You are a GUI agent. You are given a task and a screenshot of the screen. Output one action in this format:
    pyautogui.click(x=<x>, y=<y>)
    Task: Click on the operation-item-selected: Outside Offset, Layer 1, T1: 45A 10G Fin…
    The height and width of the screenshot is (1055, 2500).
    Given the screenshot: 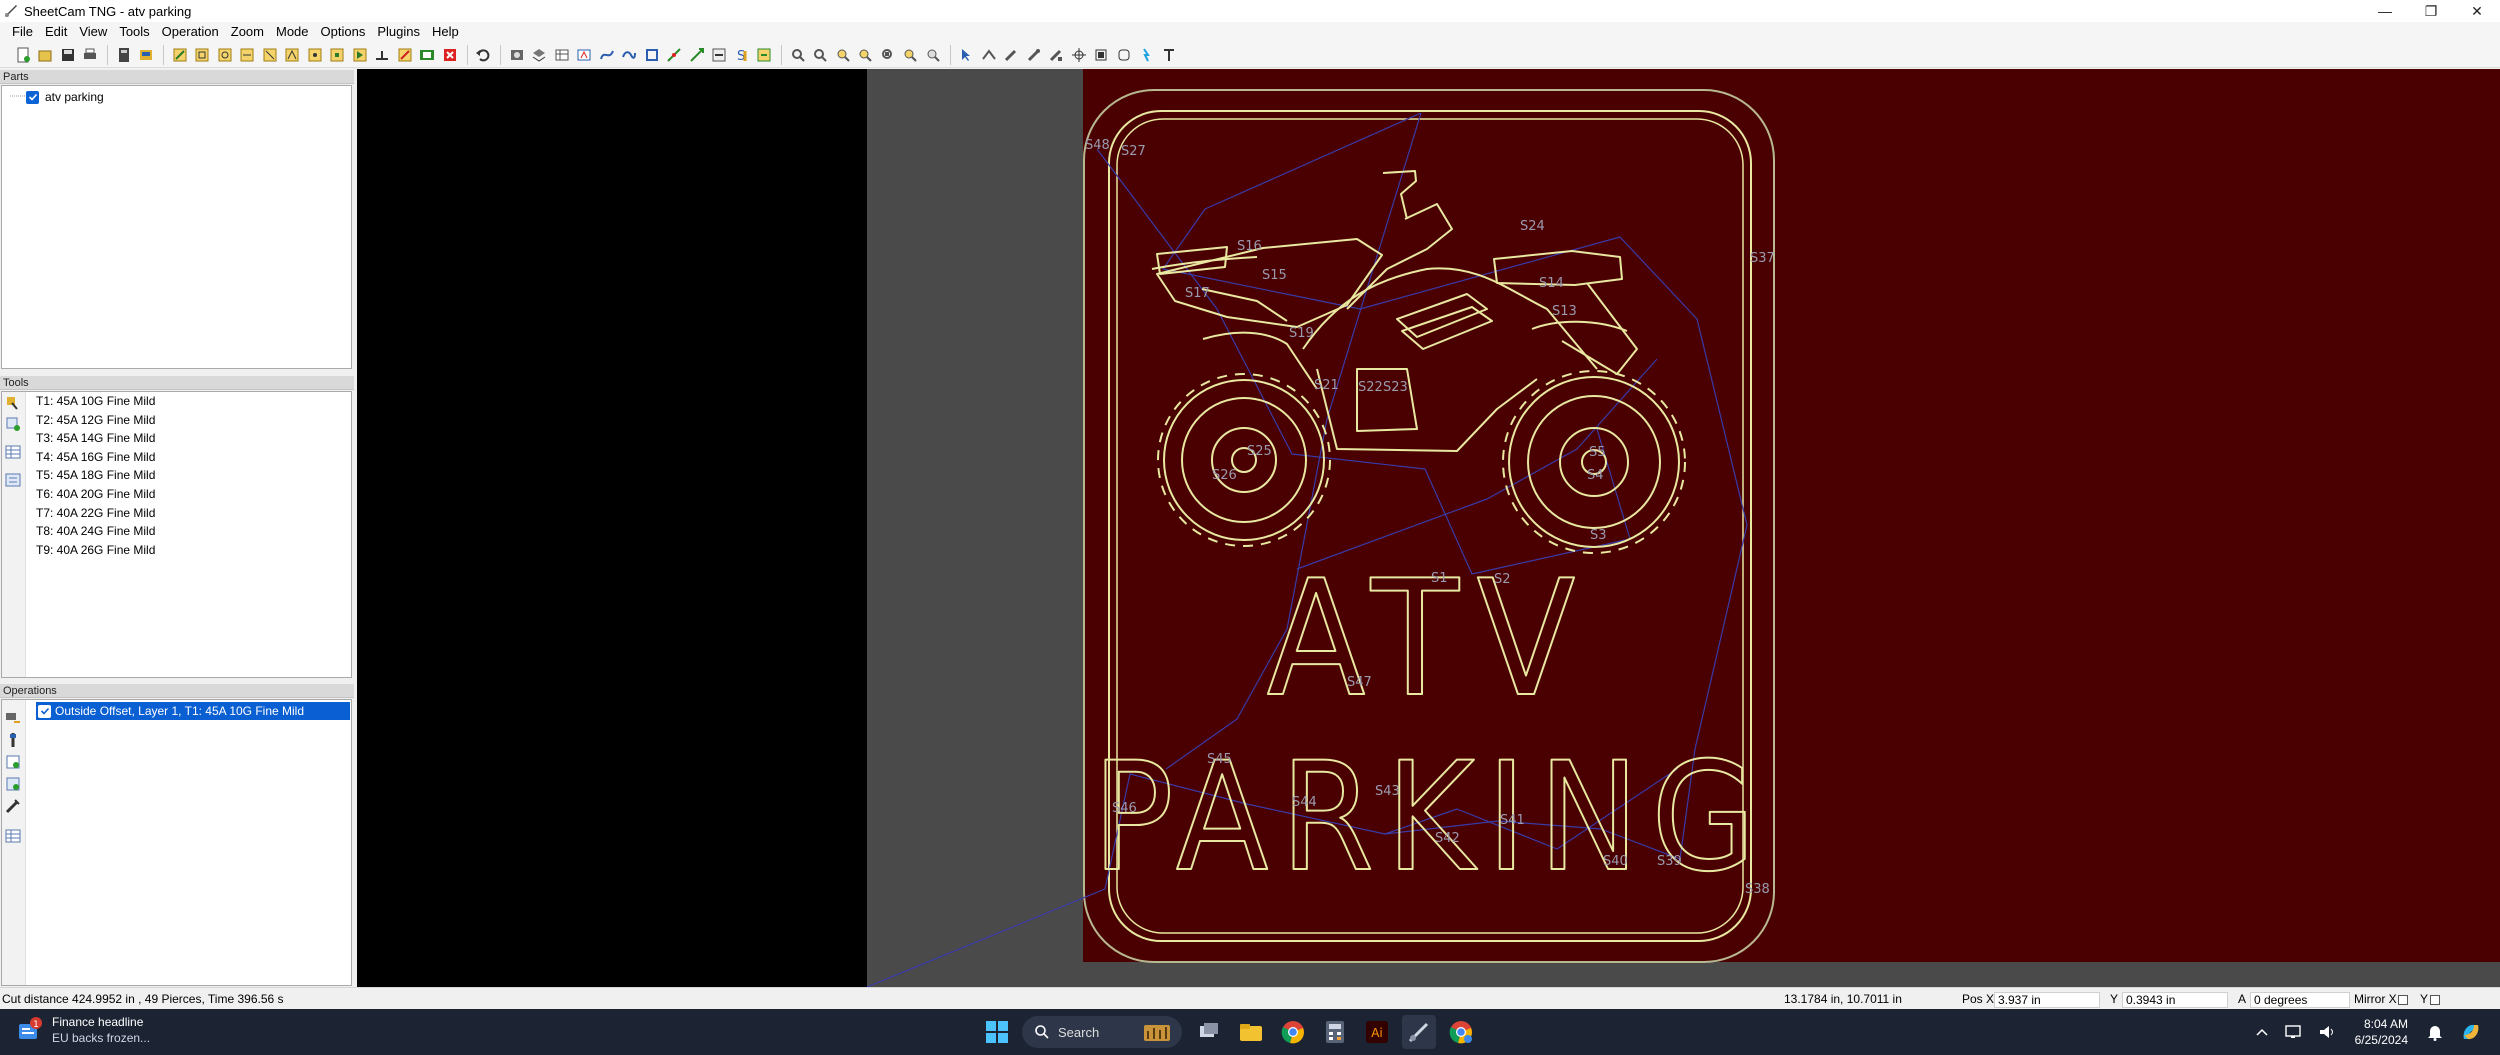 What is the action you would take?
    pyautogui.click(x=193, y=711)
    